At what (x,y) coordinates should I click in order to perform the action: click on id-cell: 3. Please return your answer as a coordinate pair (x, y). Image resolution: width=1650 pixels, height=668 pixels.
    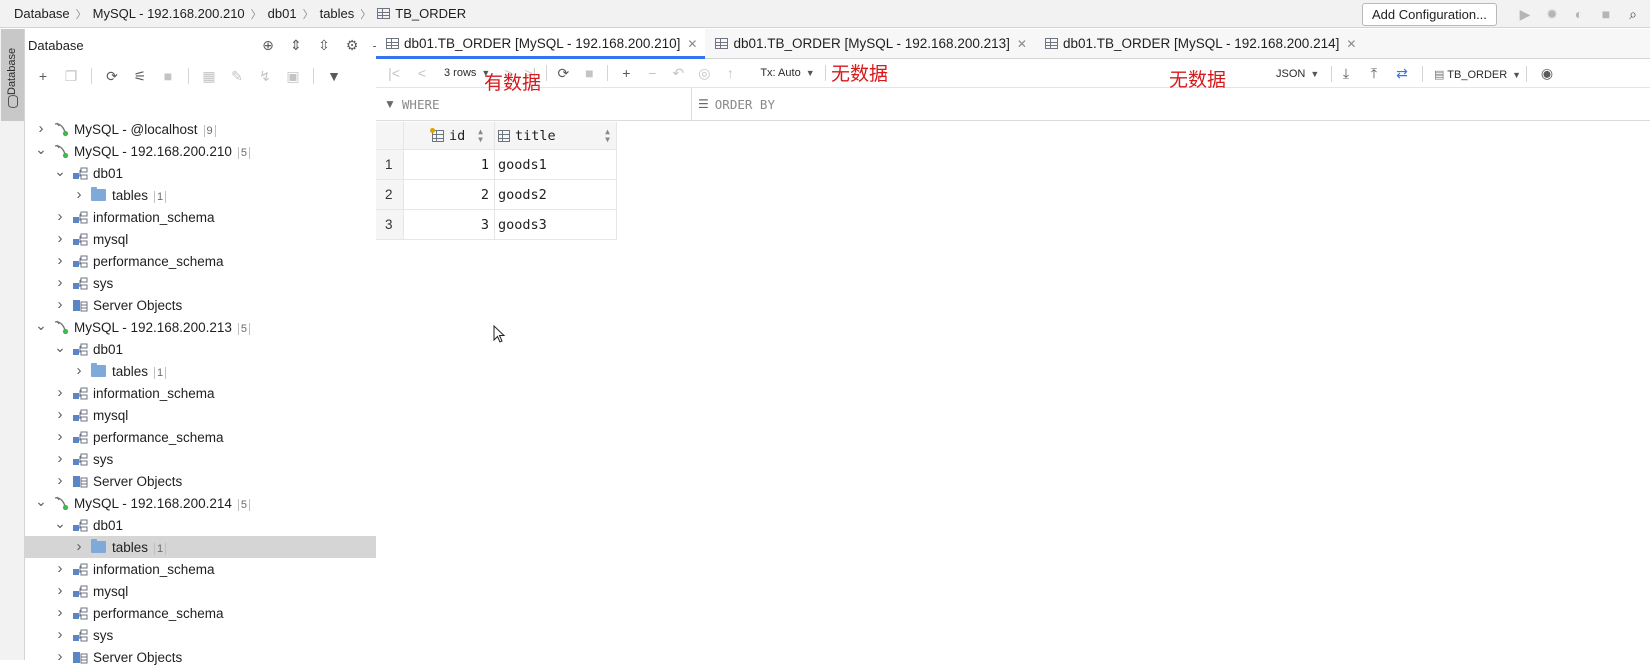
    Looking at the image, I should click on (449, 225).